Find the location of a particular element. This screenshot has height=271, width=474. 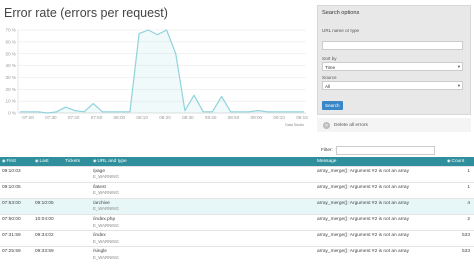

x-tick-label: 07:20 is located at coordinates (28, 117).